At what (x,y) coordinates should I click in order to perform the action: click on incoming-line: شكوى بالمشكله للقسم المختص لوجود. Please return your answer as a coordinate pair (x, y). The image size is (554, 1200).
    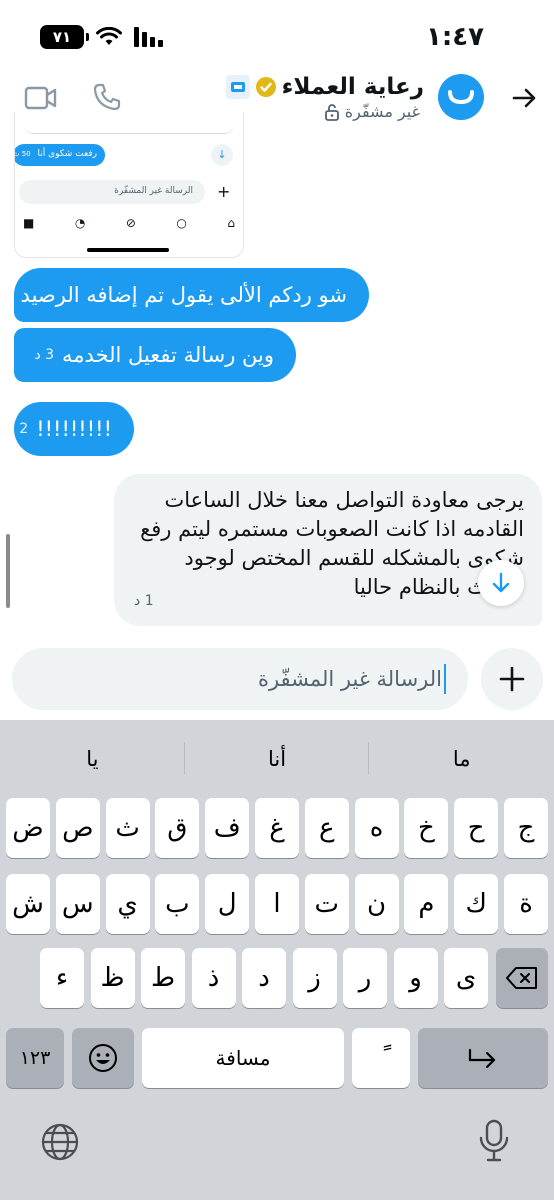
    Looking at the image, I should click on (354, 558).